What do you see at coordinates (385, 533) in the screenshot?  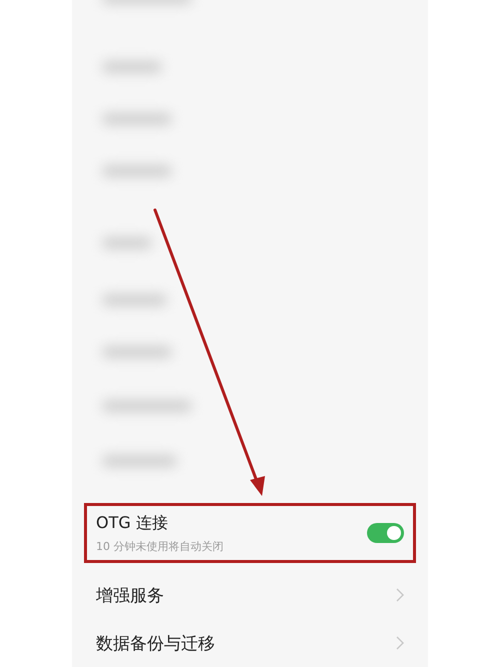 I see `toggle-switch` at bounding box center [385, 533].